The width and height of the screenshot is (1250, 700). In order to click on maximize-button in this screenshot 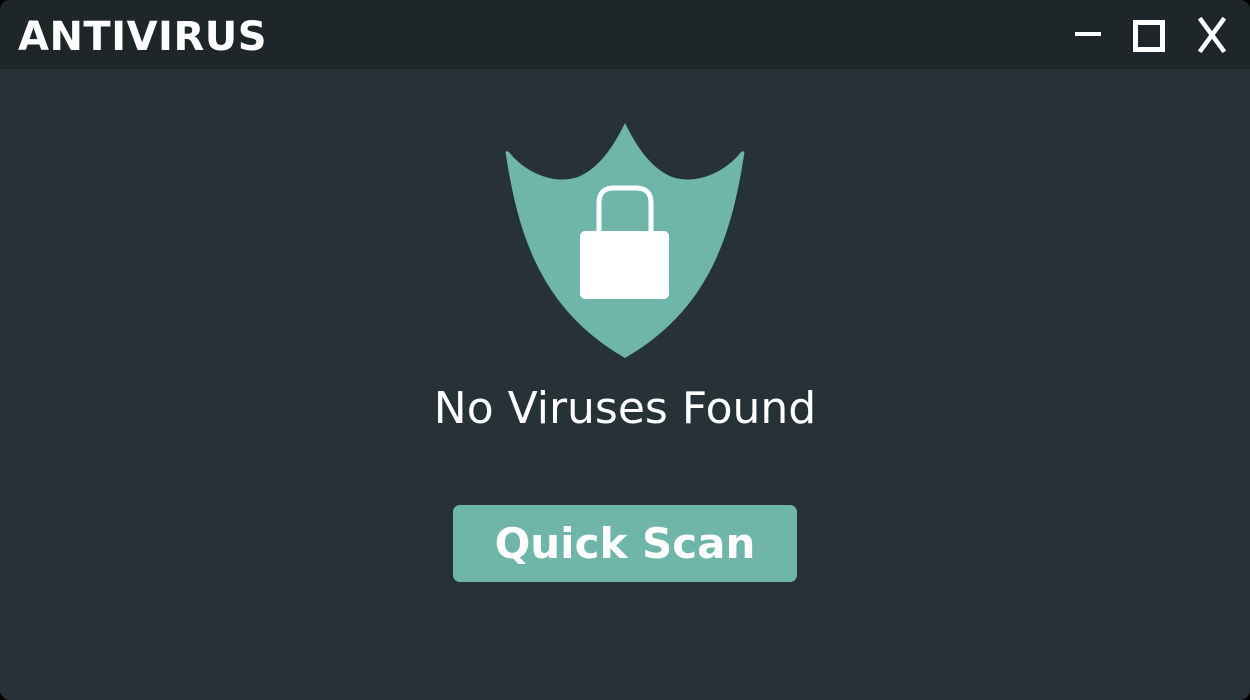, I will do `click(1149, 35)`.